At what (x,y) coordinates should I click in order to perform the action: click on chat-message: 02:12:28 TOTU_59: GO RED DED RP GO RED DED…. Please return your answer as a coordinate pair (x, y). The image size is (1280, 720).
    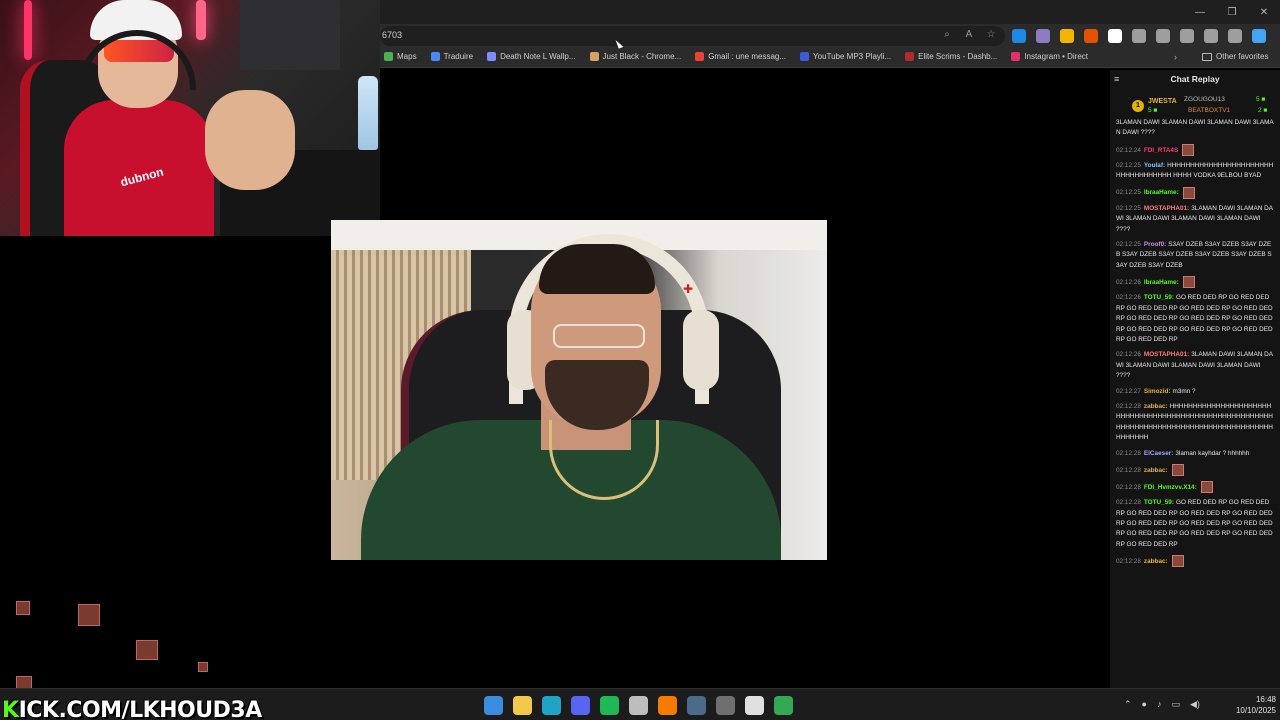
    Looking at the image, I should click on (1195, 524).